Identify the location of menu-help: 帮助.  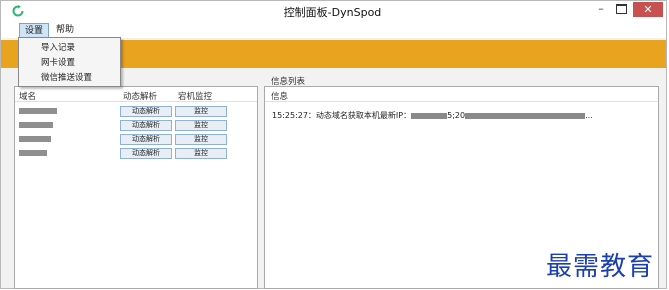
(65, 30).